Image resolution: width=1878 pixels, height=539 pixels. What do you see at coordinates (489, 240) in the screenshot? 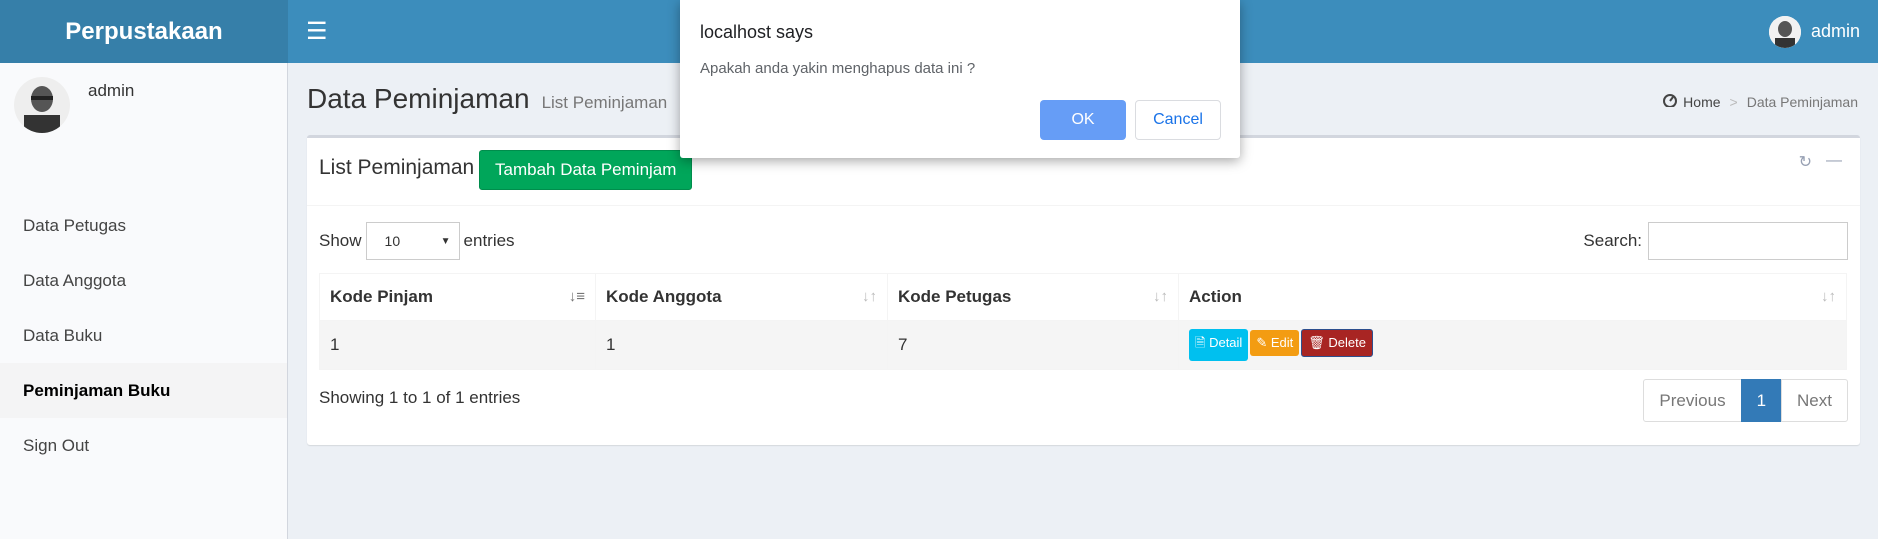
I see `entries-label: entries` at bounding box center [489, 240].